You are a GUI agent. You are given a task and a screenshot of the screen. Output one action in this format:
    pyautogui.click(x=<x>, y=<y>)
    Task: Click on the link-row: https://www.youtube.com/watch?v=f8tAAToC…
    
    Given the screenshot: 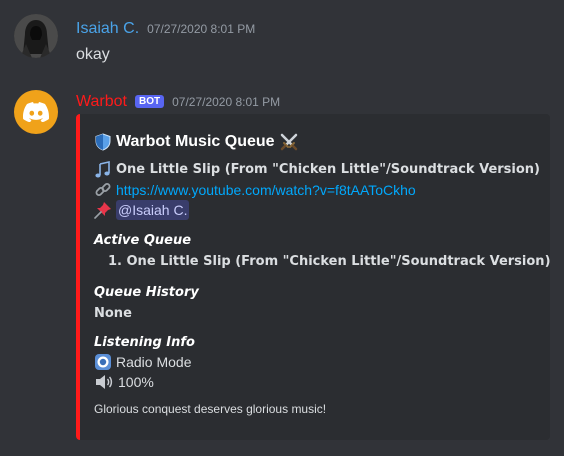 What is the action you would take?
    pyautogui.click(x=315, y=190)
    